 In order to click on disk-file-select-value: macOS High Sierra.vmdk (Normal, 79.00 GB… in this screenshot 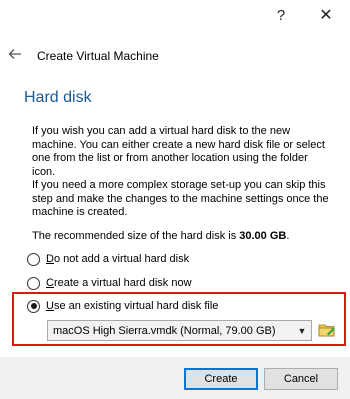, I will do `click(164, 330)`.